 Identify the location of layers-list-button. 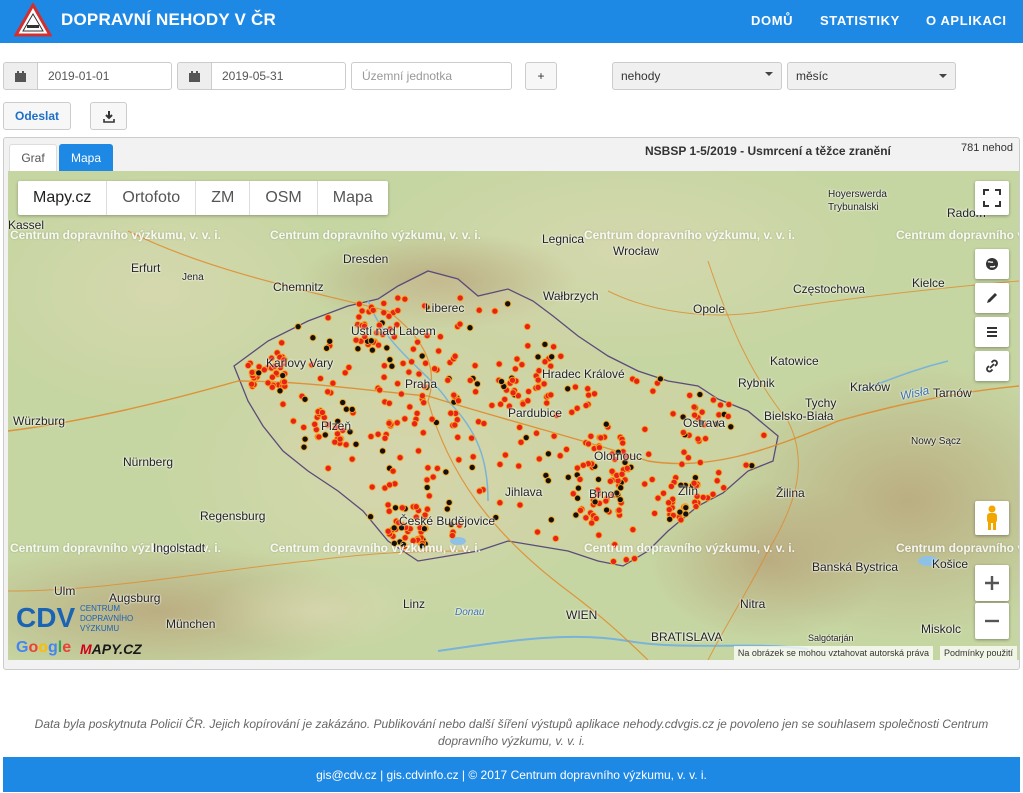
(992, 332).